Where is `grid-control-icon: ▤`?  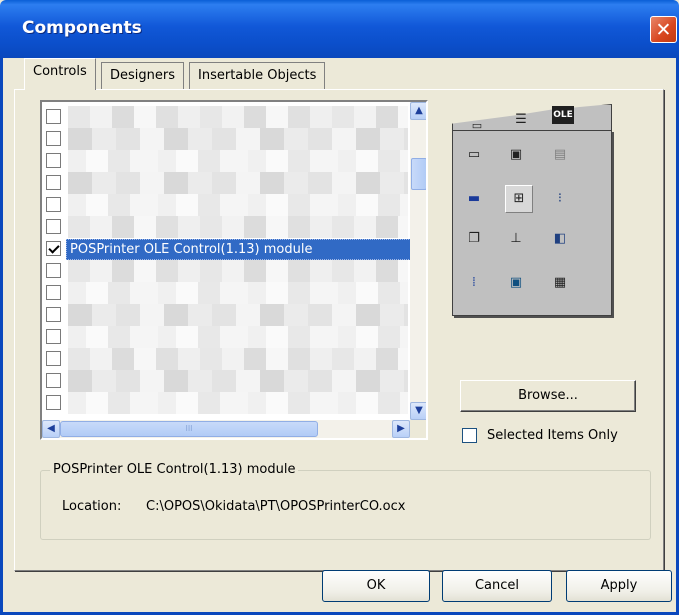 grid-control-icon: ▤ is located at coordinates (560, 154).